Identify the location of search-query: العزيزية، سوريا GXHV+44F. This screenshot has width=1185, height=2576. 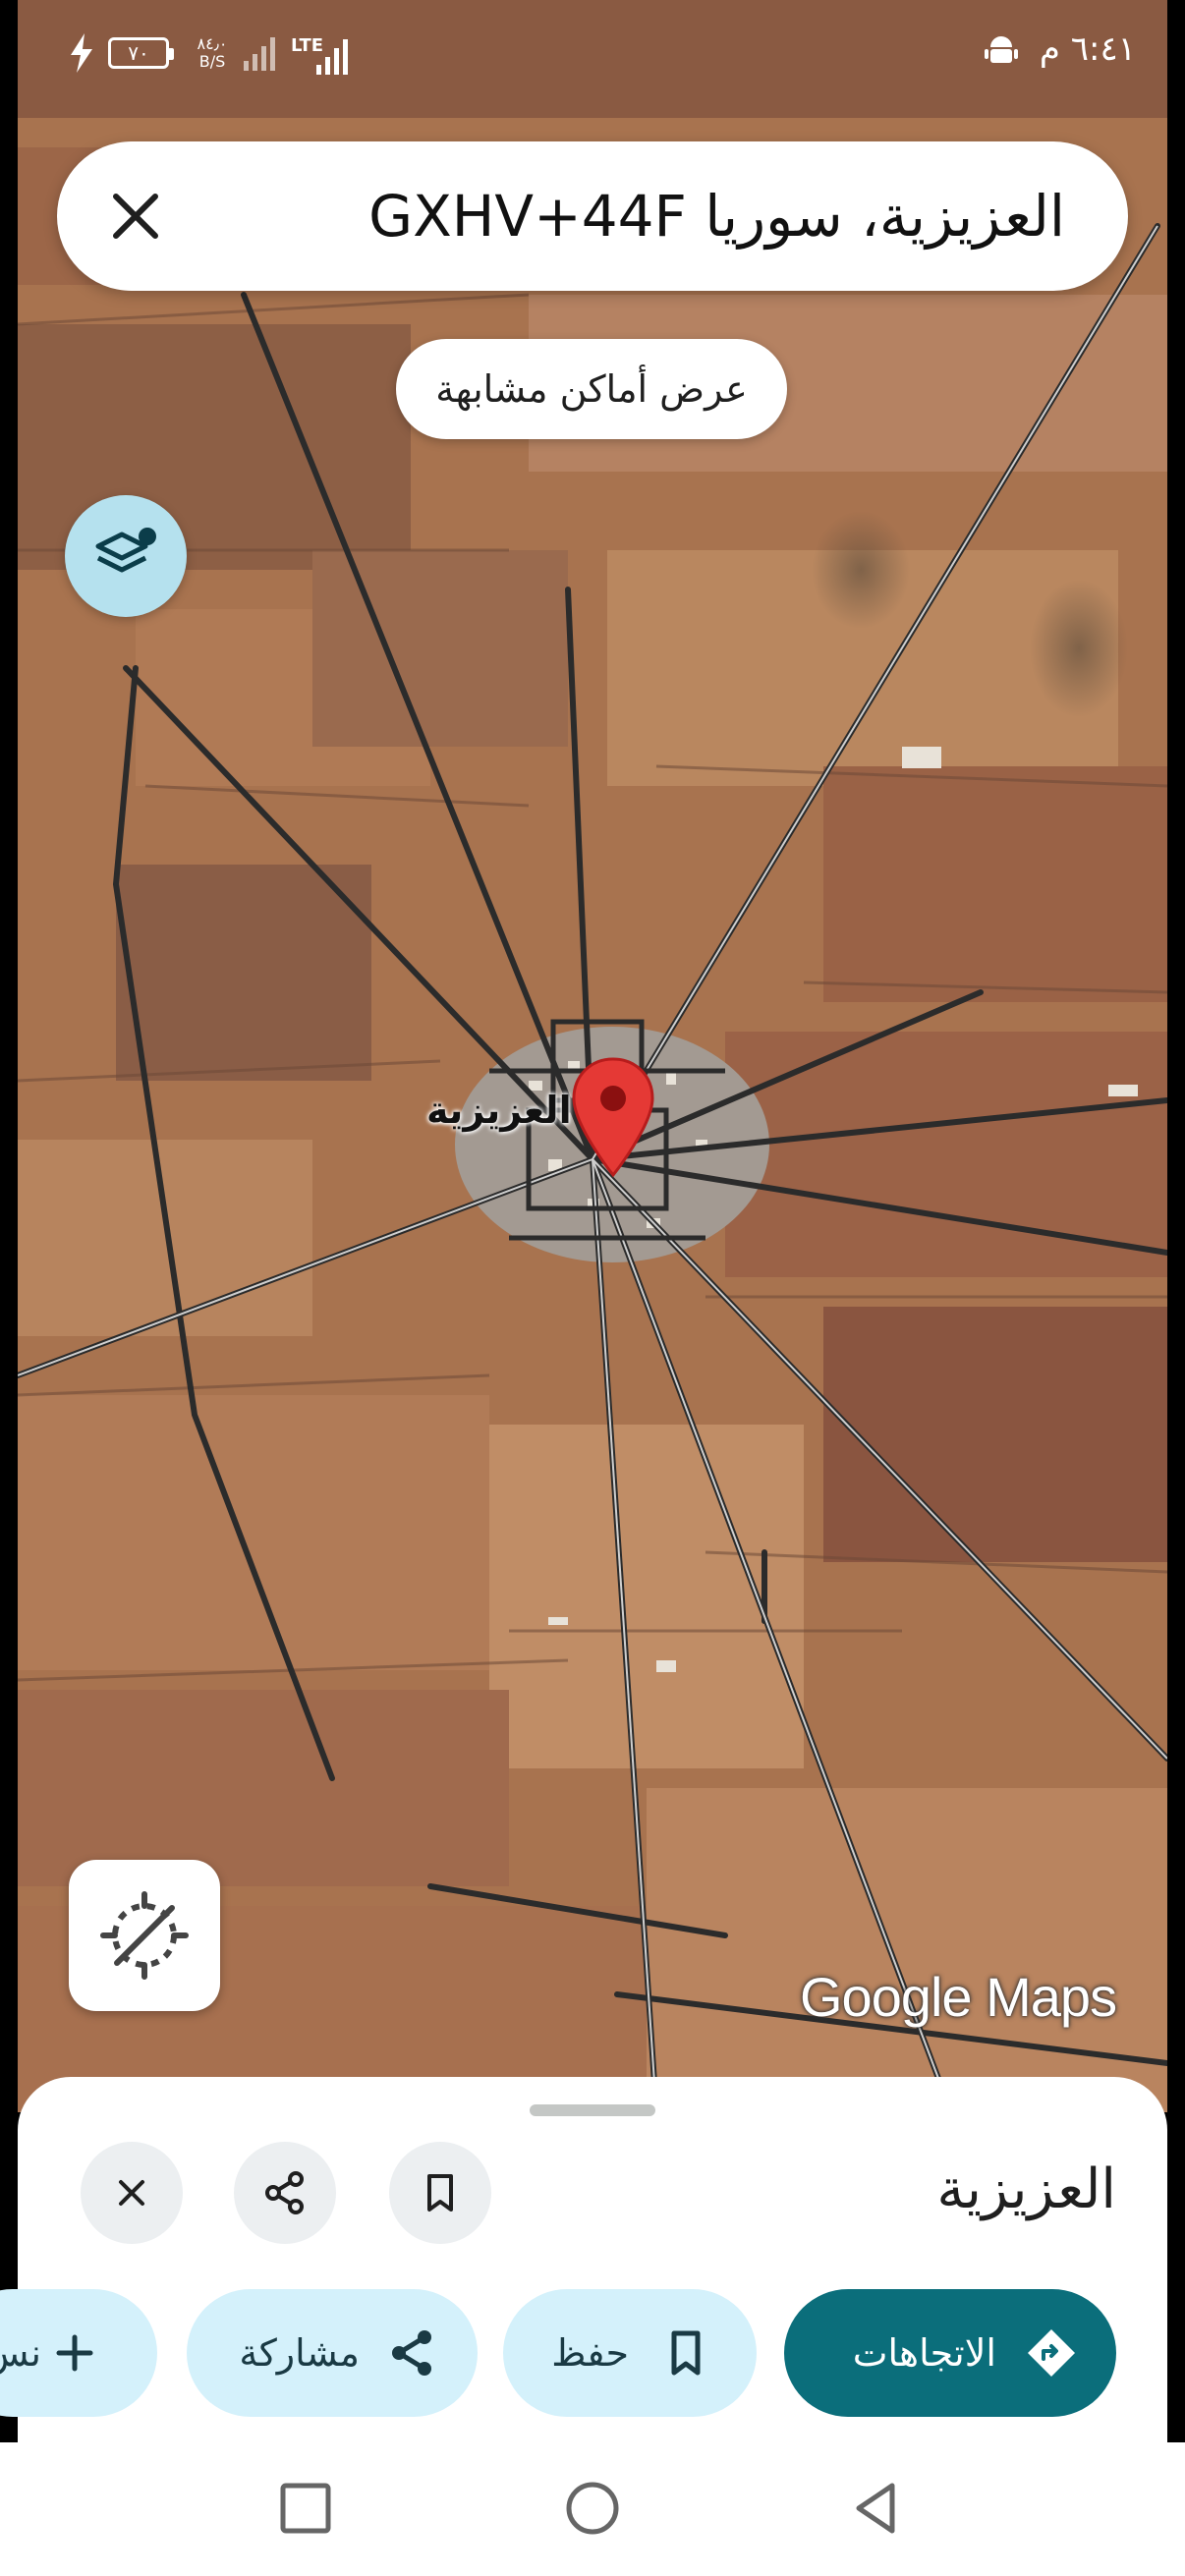
(717, 216).